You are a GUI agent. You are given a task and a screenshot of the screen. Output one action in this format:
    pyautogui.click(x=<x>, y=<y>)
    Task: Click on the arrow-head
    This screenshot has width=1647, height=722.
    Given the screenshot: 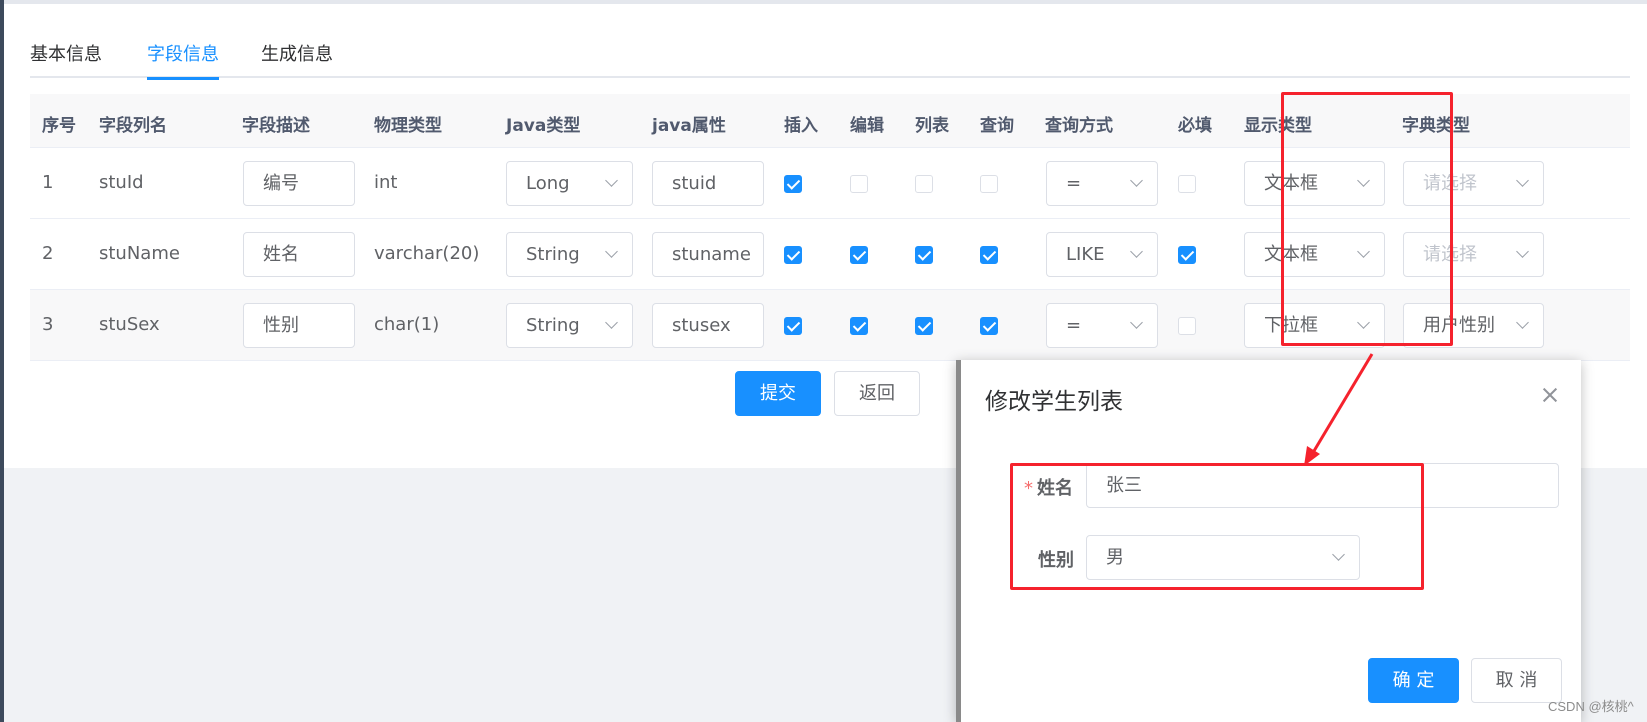 What is the action you would take?
    pyautogui.click(x=1312, y=456)
    